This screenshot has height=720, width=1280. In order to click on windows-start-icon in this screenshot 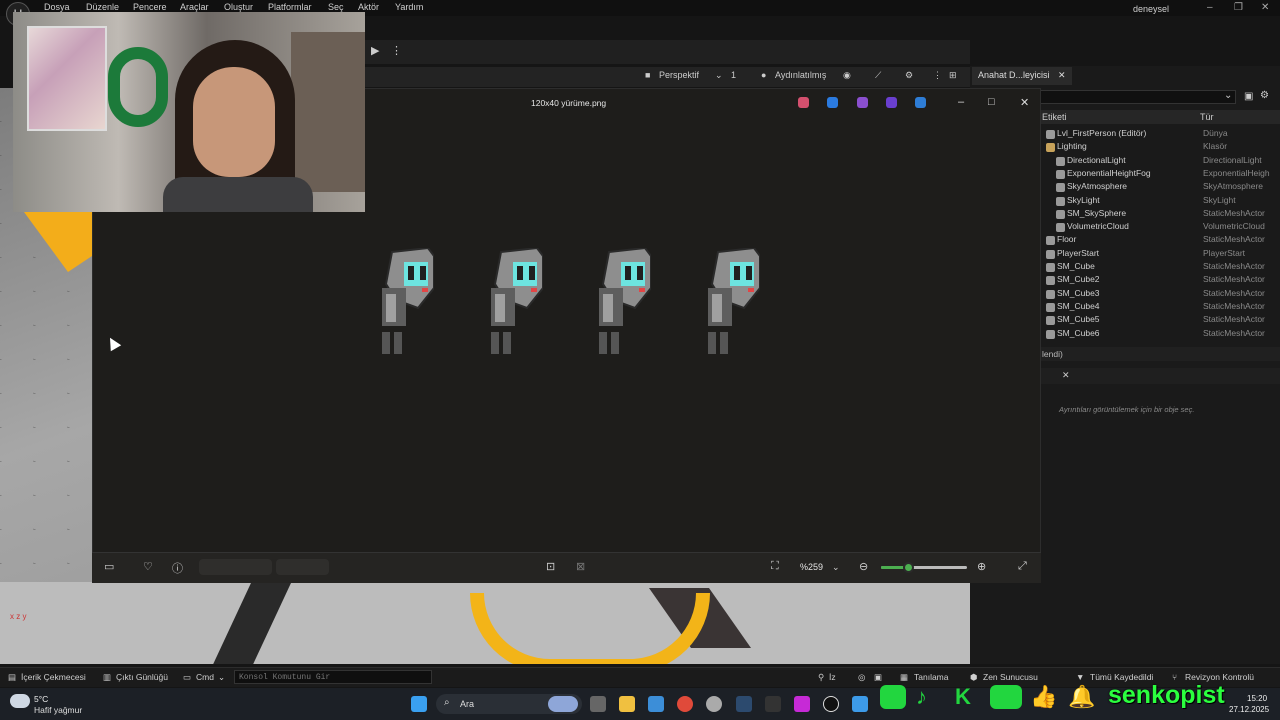, I will do `click(419, 704)`.